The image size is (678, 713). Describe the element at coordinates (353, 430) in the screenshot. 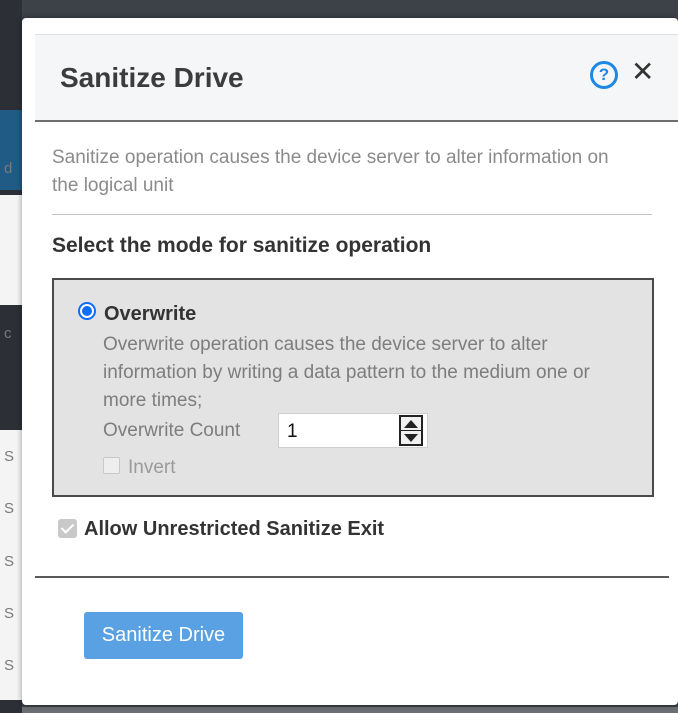

I see `overwrite-count-input: 1` at that location.